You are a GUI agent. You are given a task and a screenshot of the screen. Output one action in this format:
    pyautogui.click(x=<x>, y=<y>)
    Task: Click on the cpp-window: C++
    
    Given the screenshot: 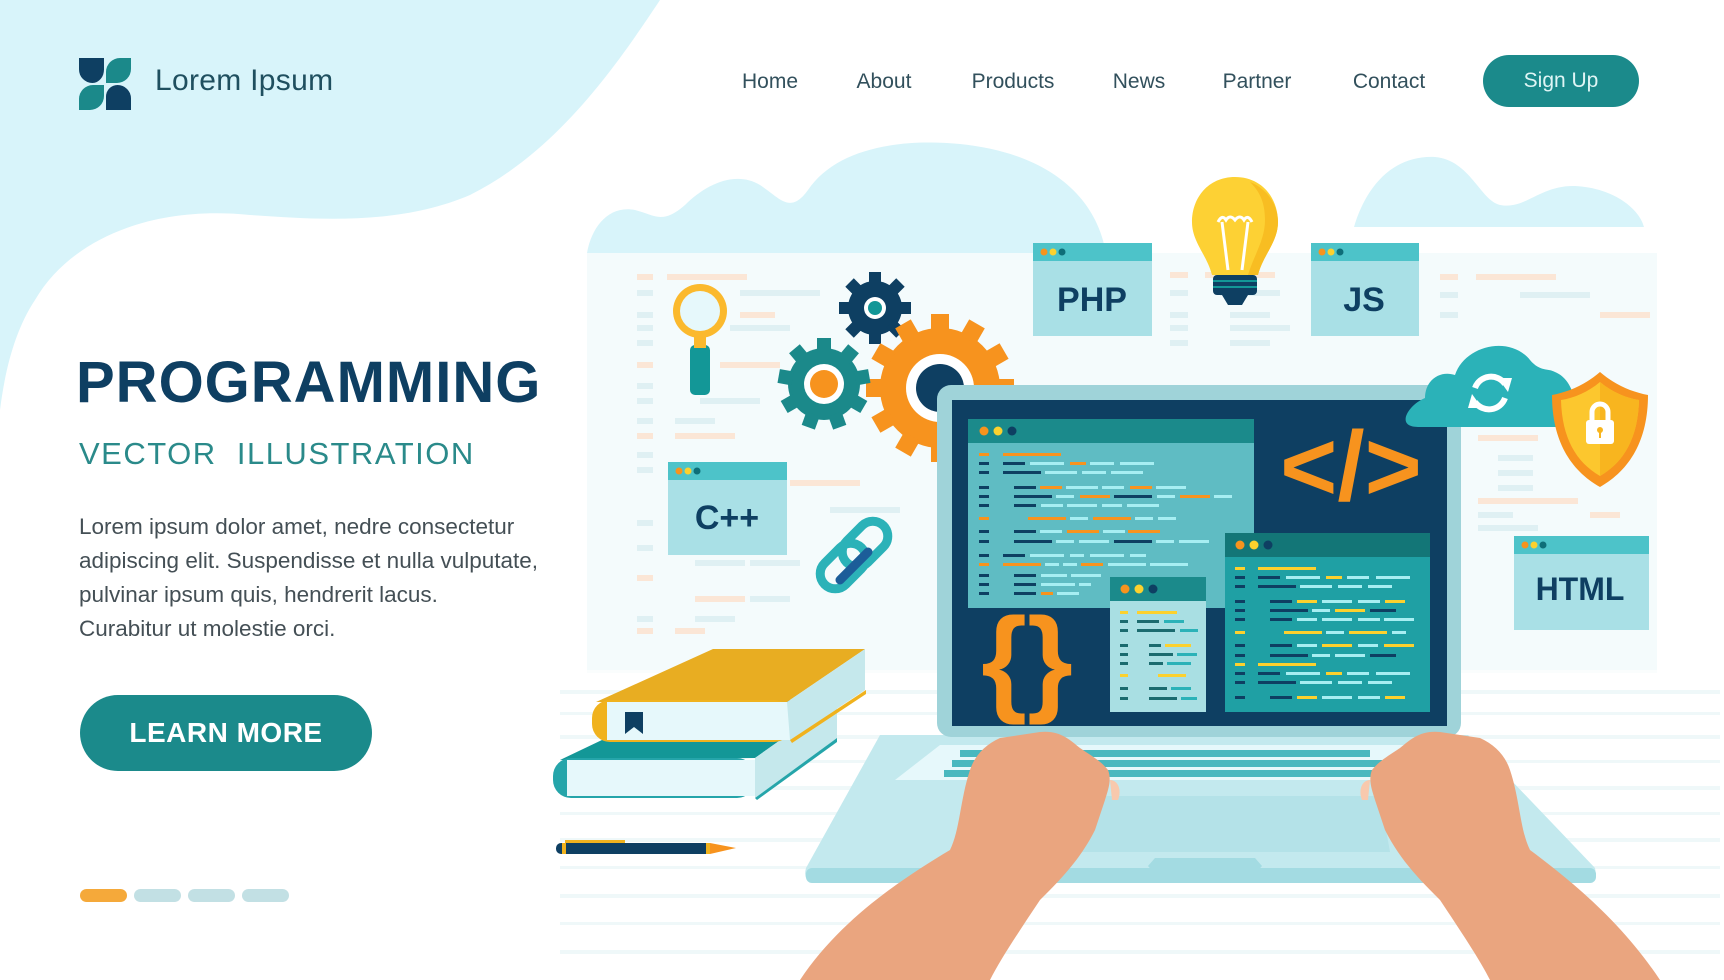 What is the action you would take?
    pyautogui.click(x=727, y=508)
    